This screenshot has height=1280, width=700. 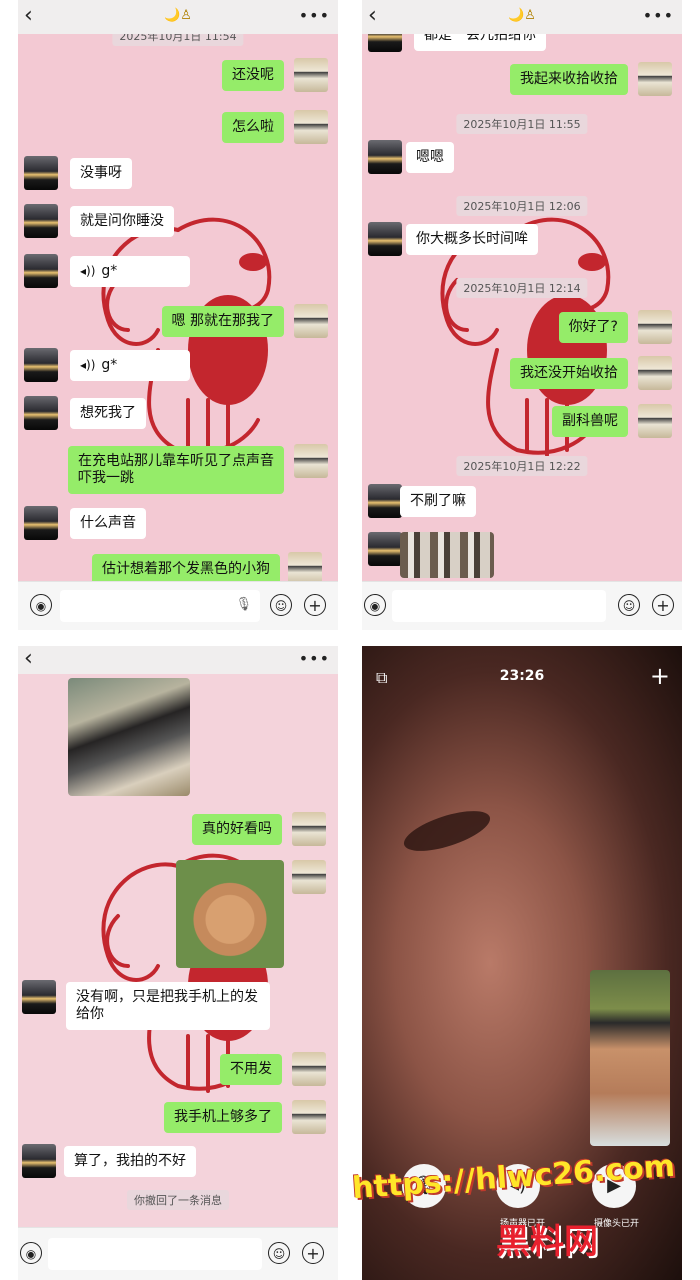 What do you see at coordinates (522, 555) in the screenshot?
I see `message-row` at bounding box center [522, 555].